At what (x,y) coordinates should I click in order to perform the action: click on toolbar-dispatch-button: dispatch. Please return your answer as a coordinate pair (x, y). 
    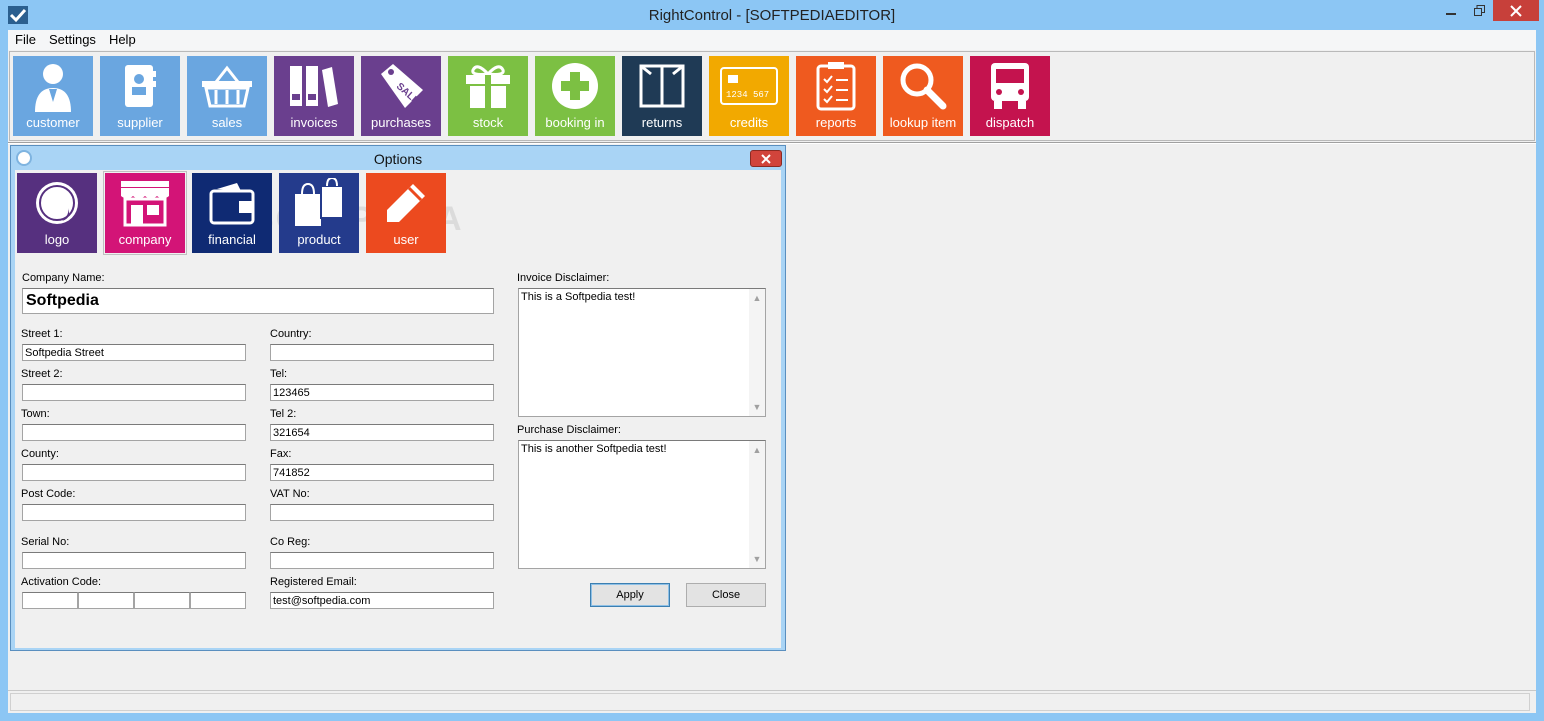
    Looking at the image, I should click on (1010, 96).